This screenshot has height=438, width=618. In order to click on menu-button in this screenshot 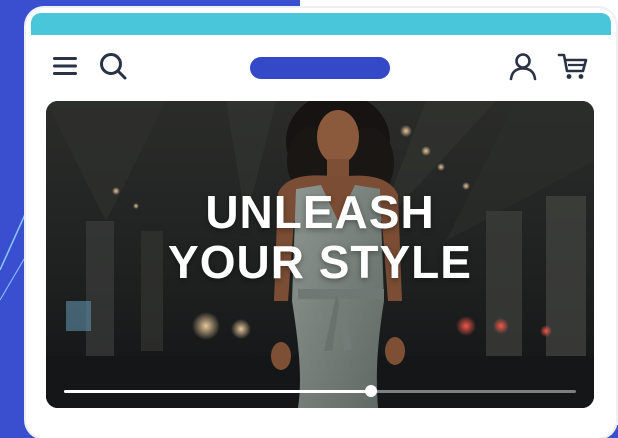, I will do `click(65, 66)`.